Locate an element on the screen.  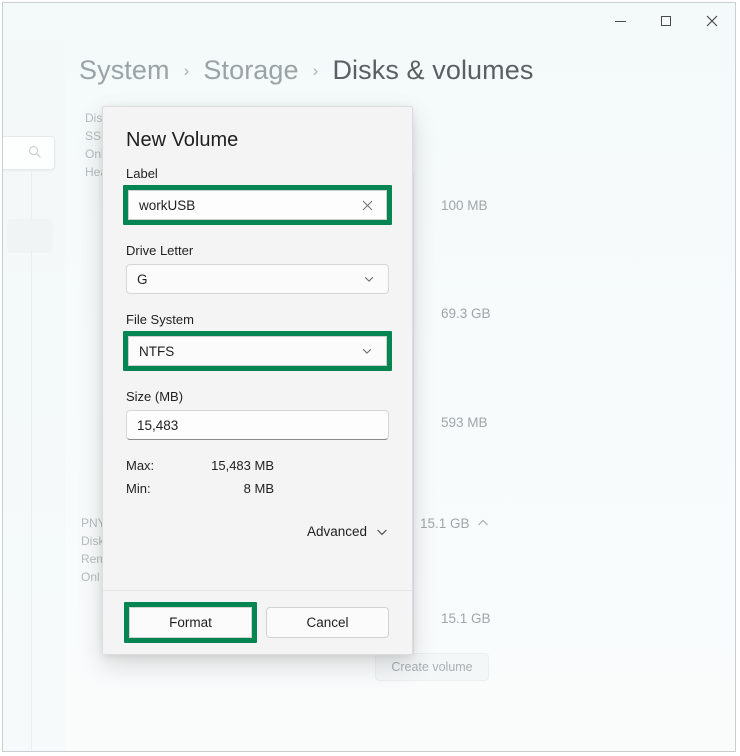
size-input-value: 15,483 is located at coordinates (158, 425).